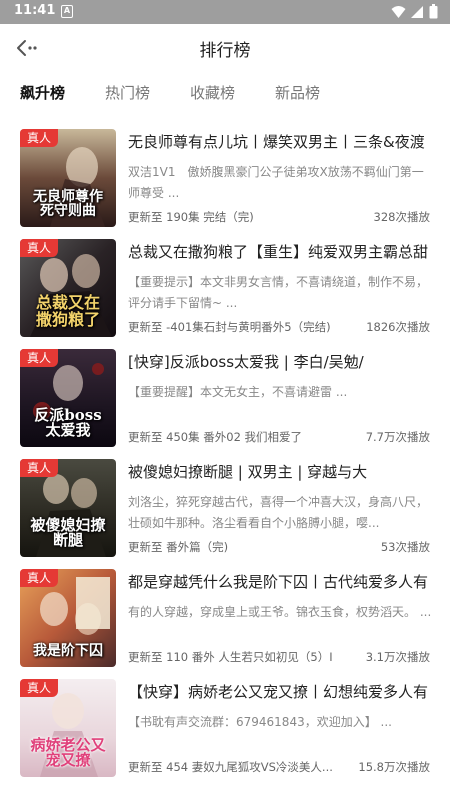 The width and height of the screenshot is (450, 801). I want to click on book-cover: 真人 我是阶下囚, so click(68, 618).